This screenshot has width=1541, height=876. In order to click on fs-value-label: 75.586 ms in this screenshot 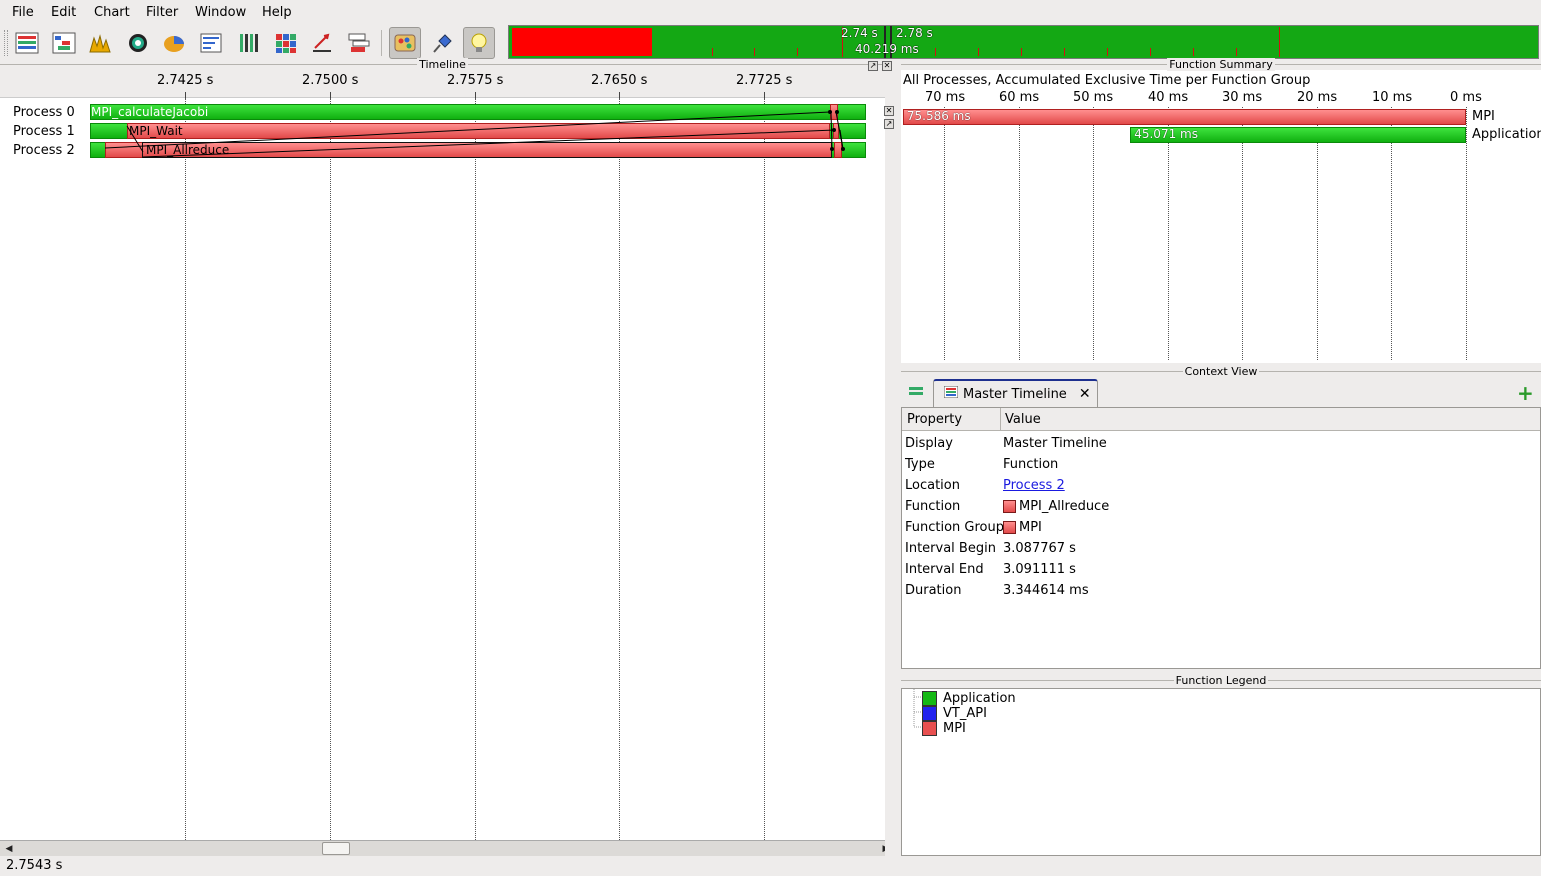, I will do `click(938, 116)`.